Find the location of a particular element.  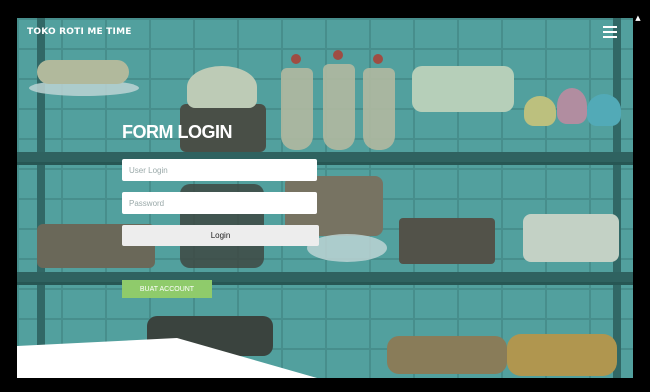

password-input is located at coordinates (219, 203).